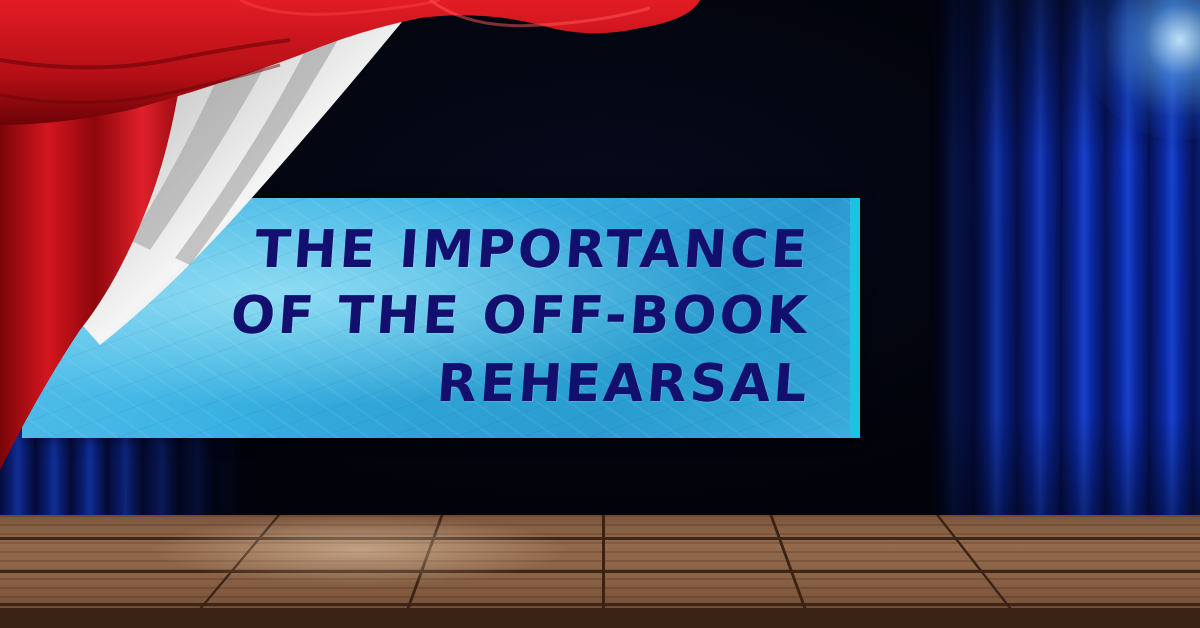 Image resolution: width=1200 pixels, height=628 pixels. I want to click on stage-front-edge, so click(600, 618).